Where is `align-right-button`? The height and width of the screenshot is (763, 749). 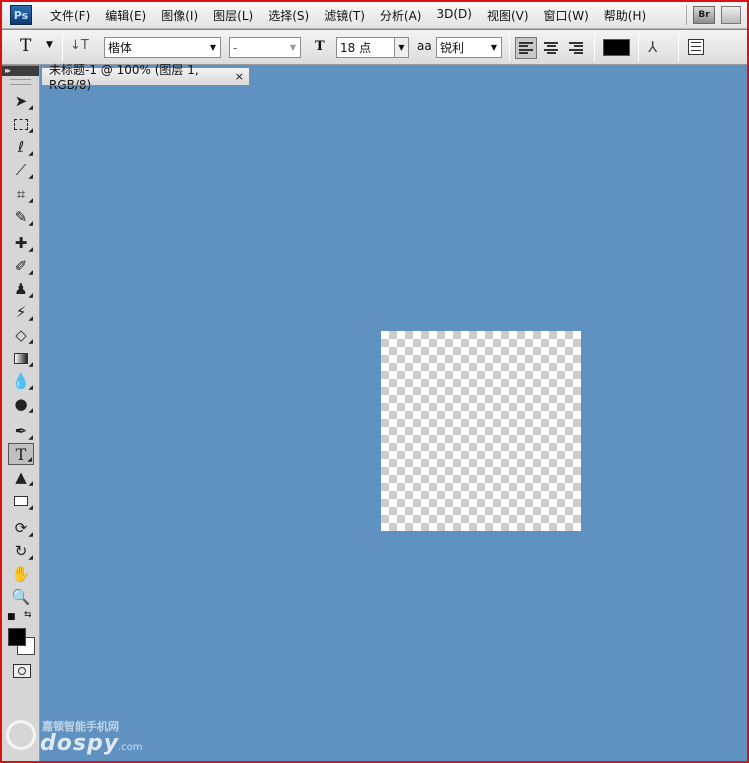 align-right-button is located at coordinates (576, 48).